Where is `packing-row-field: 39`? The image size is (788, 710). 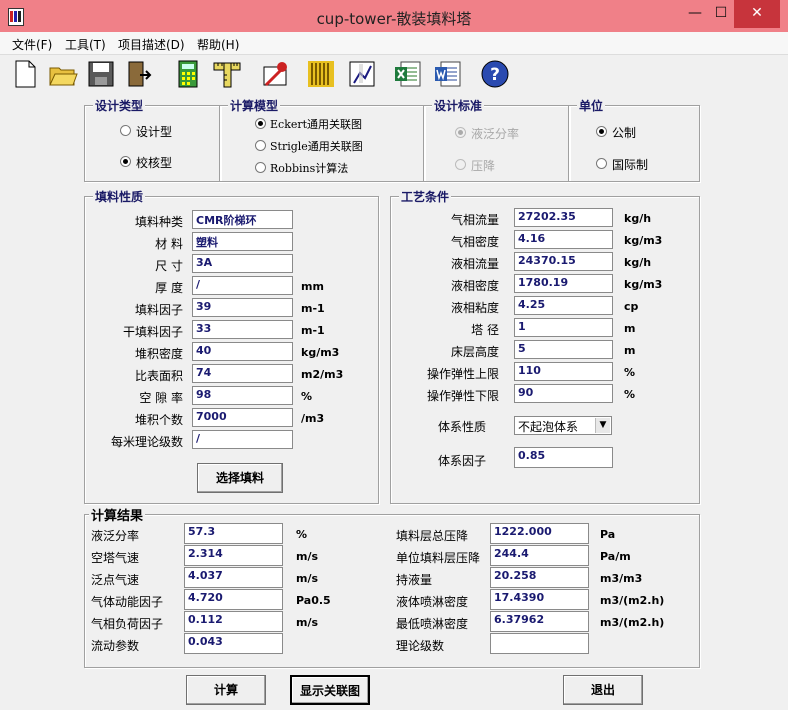 packing-row-field: 39 is located at coordinates (242, 307).